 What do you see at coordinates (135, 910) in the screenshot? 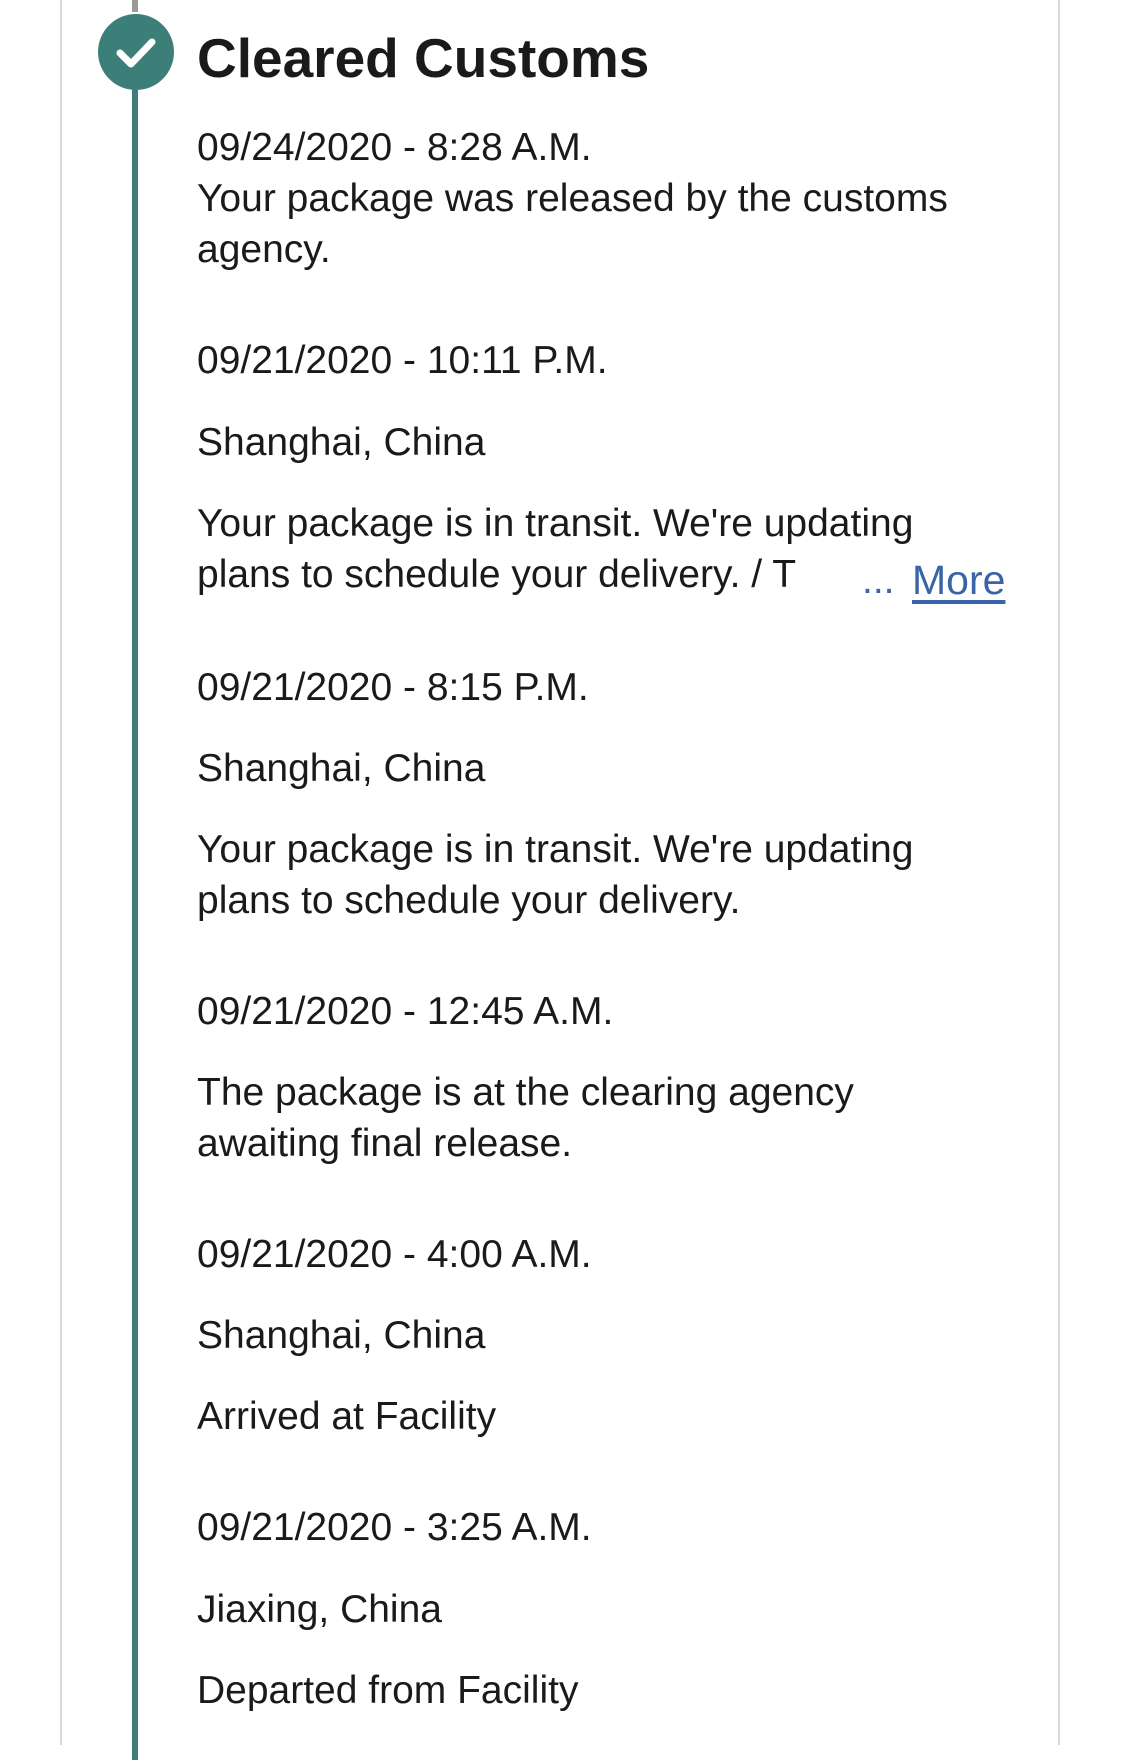
I see `timeline-line` at bounding box center [135, 910].